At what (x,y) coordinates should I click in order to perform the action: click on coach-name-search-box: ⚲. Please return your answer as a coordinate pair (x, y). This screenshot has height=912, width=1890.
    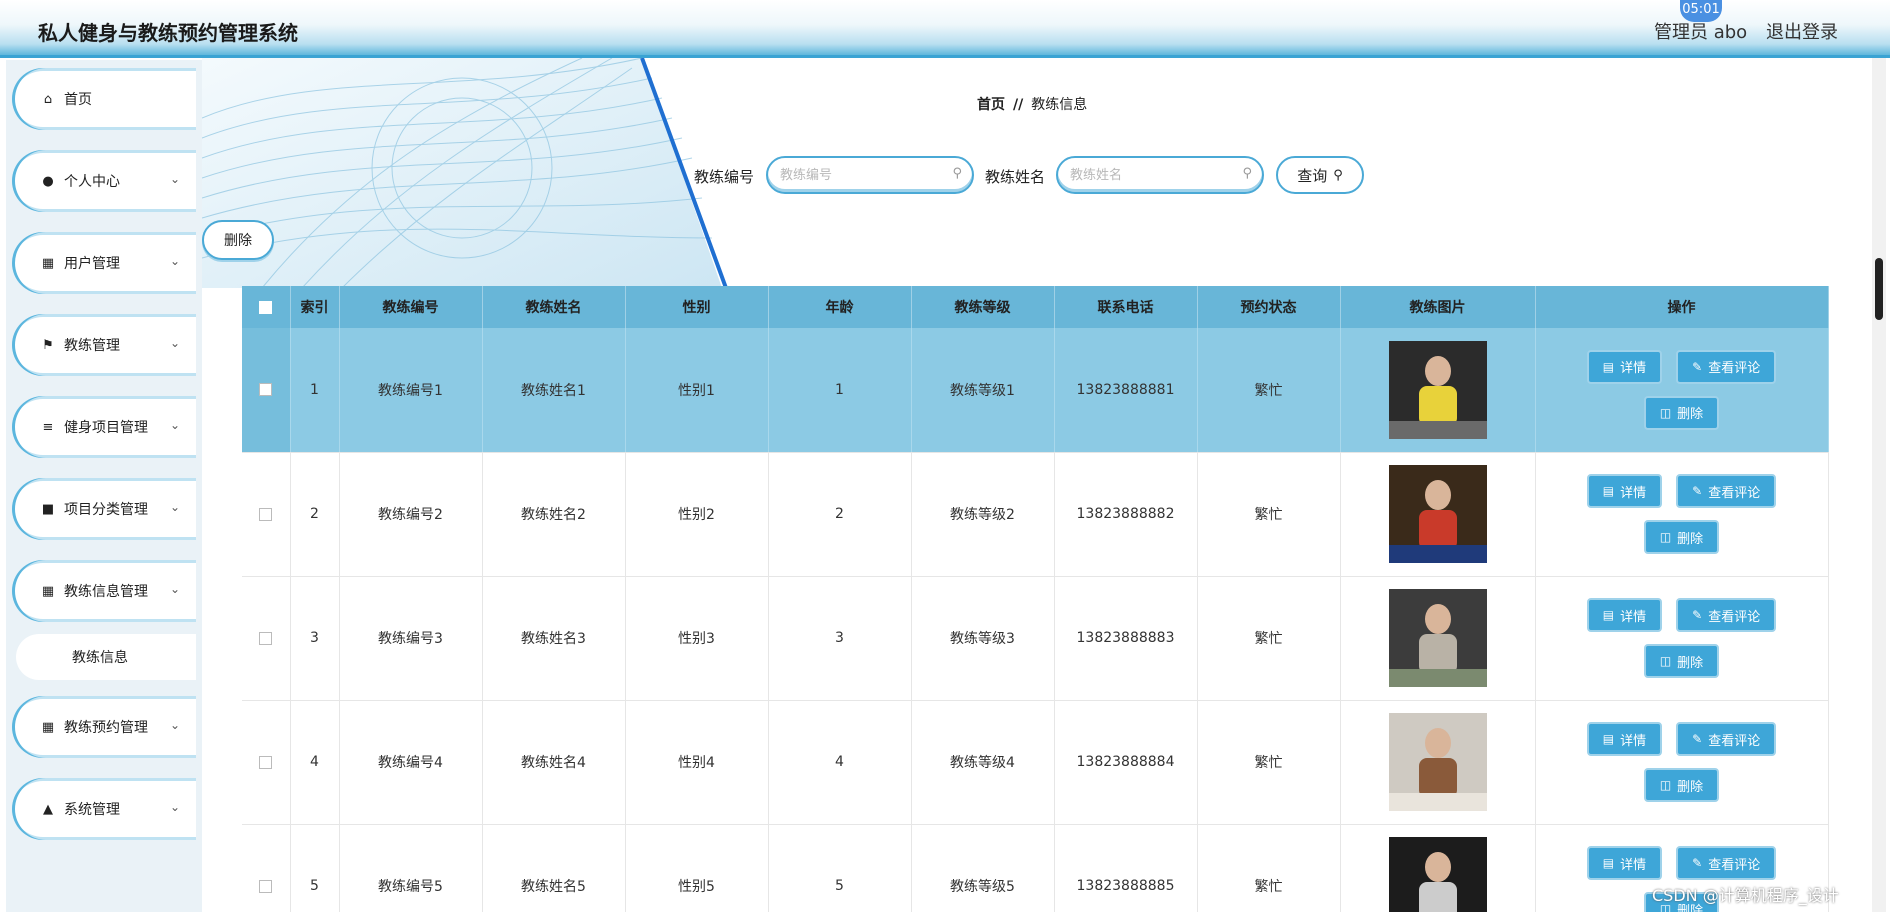
    Looking at the image, I should click on (1160, 175).